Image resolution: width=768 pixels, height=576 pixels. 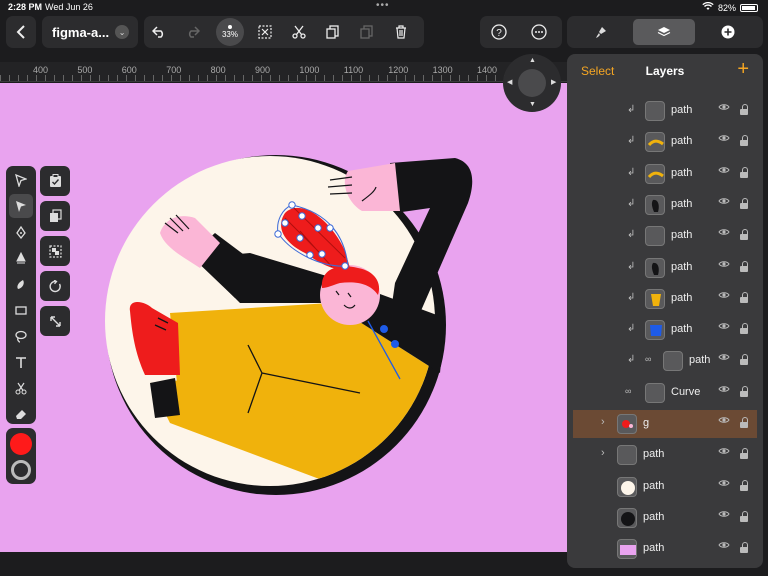 I want to click on paste-button, so click(x=367, y=32).